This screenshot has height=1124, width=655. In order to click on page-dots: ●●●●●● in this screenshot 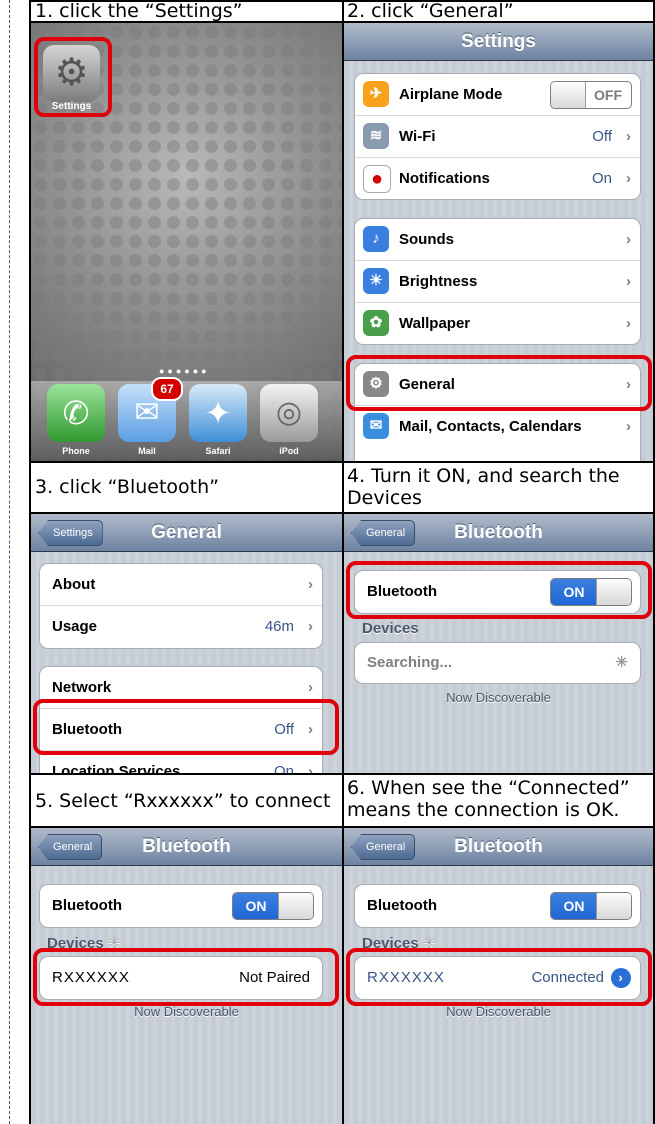, I will do `click(184, 371)`.